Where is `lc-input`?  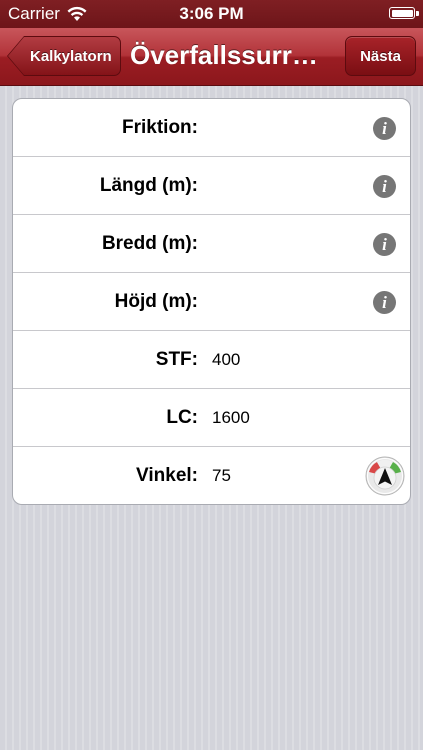
lc-input is located at coordinates (282, 417).